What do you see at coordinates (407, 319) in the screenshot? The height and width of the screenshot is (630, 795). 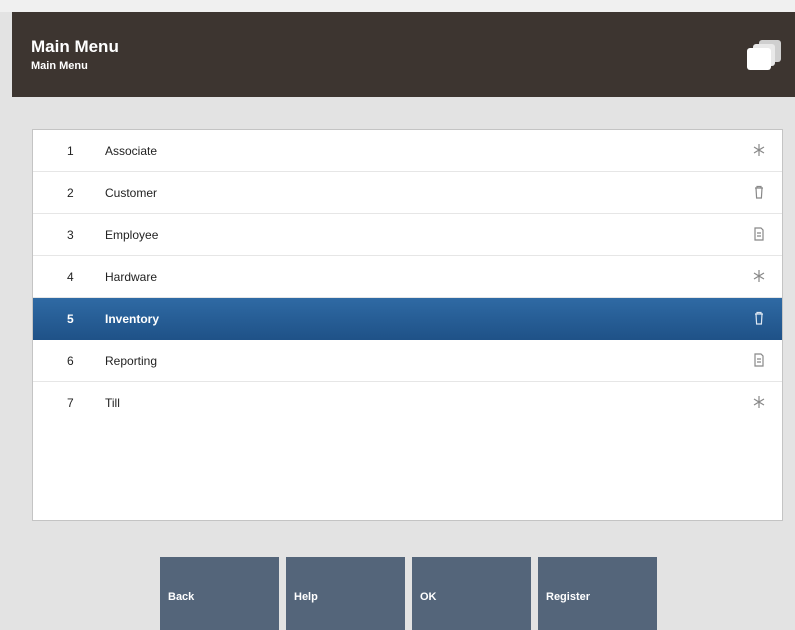 I see `menu-item-inventory: 5 Inventory` at bounding box center [407, 319].